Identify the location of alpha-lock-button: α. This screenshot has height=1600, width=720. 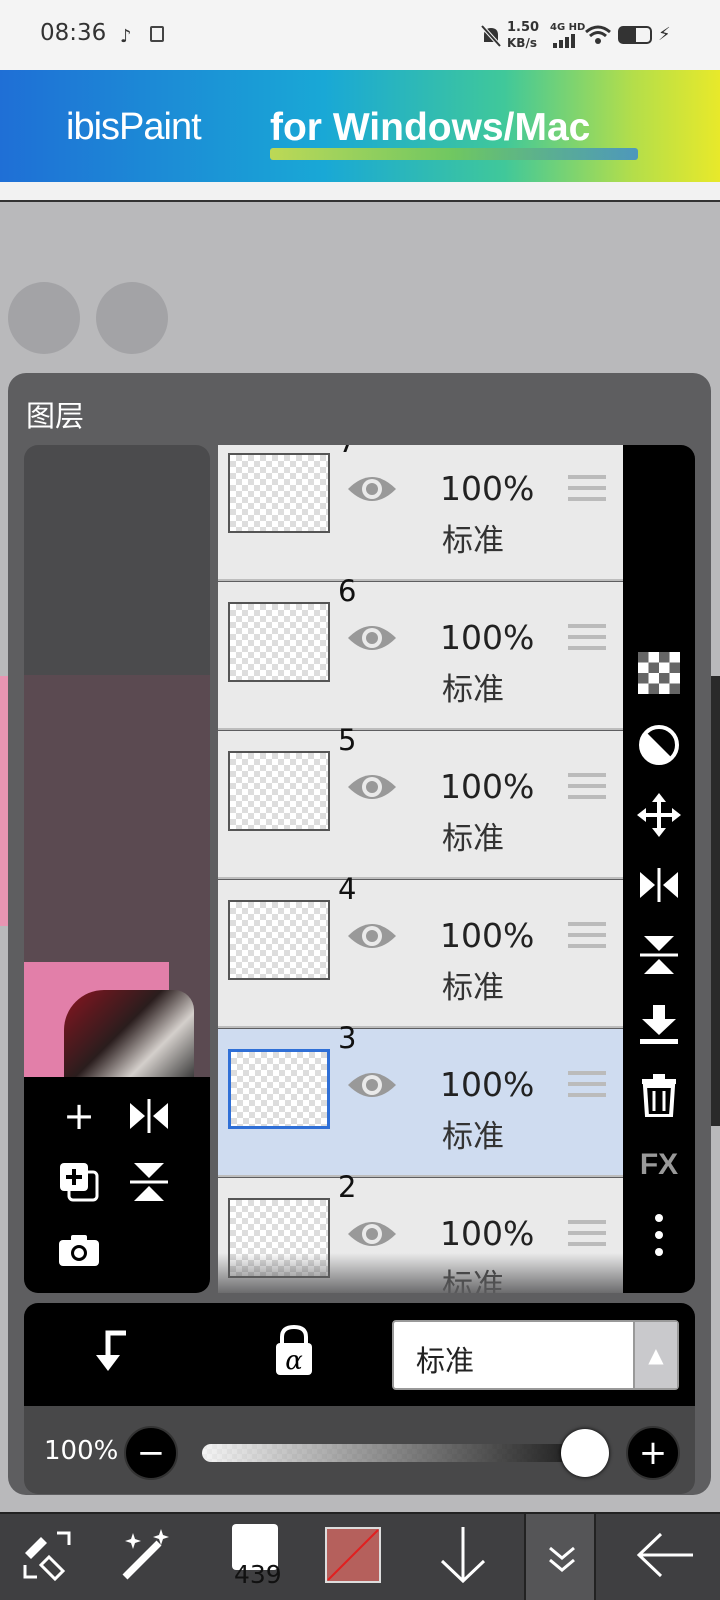
(300, 1354).